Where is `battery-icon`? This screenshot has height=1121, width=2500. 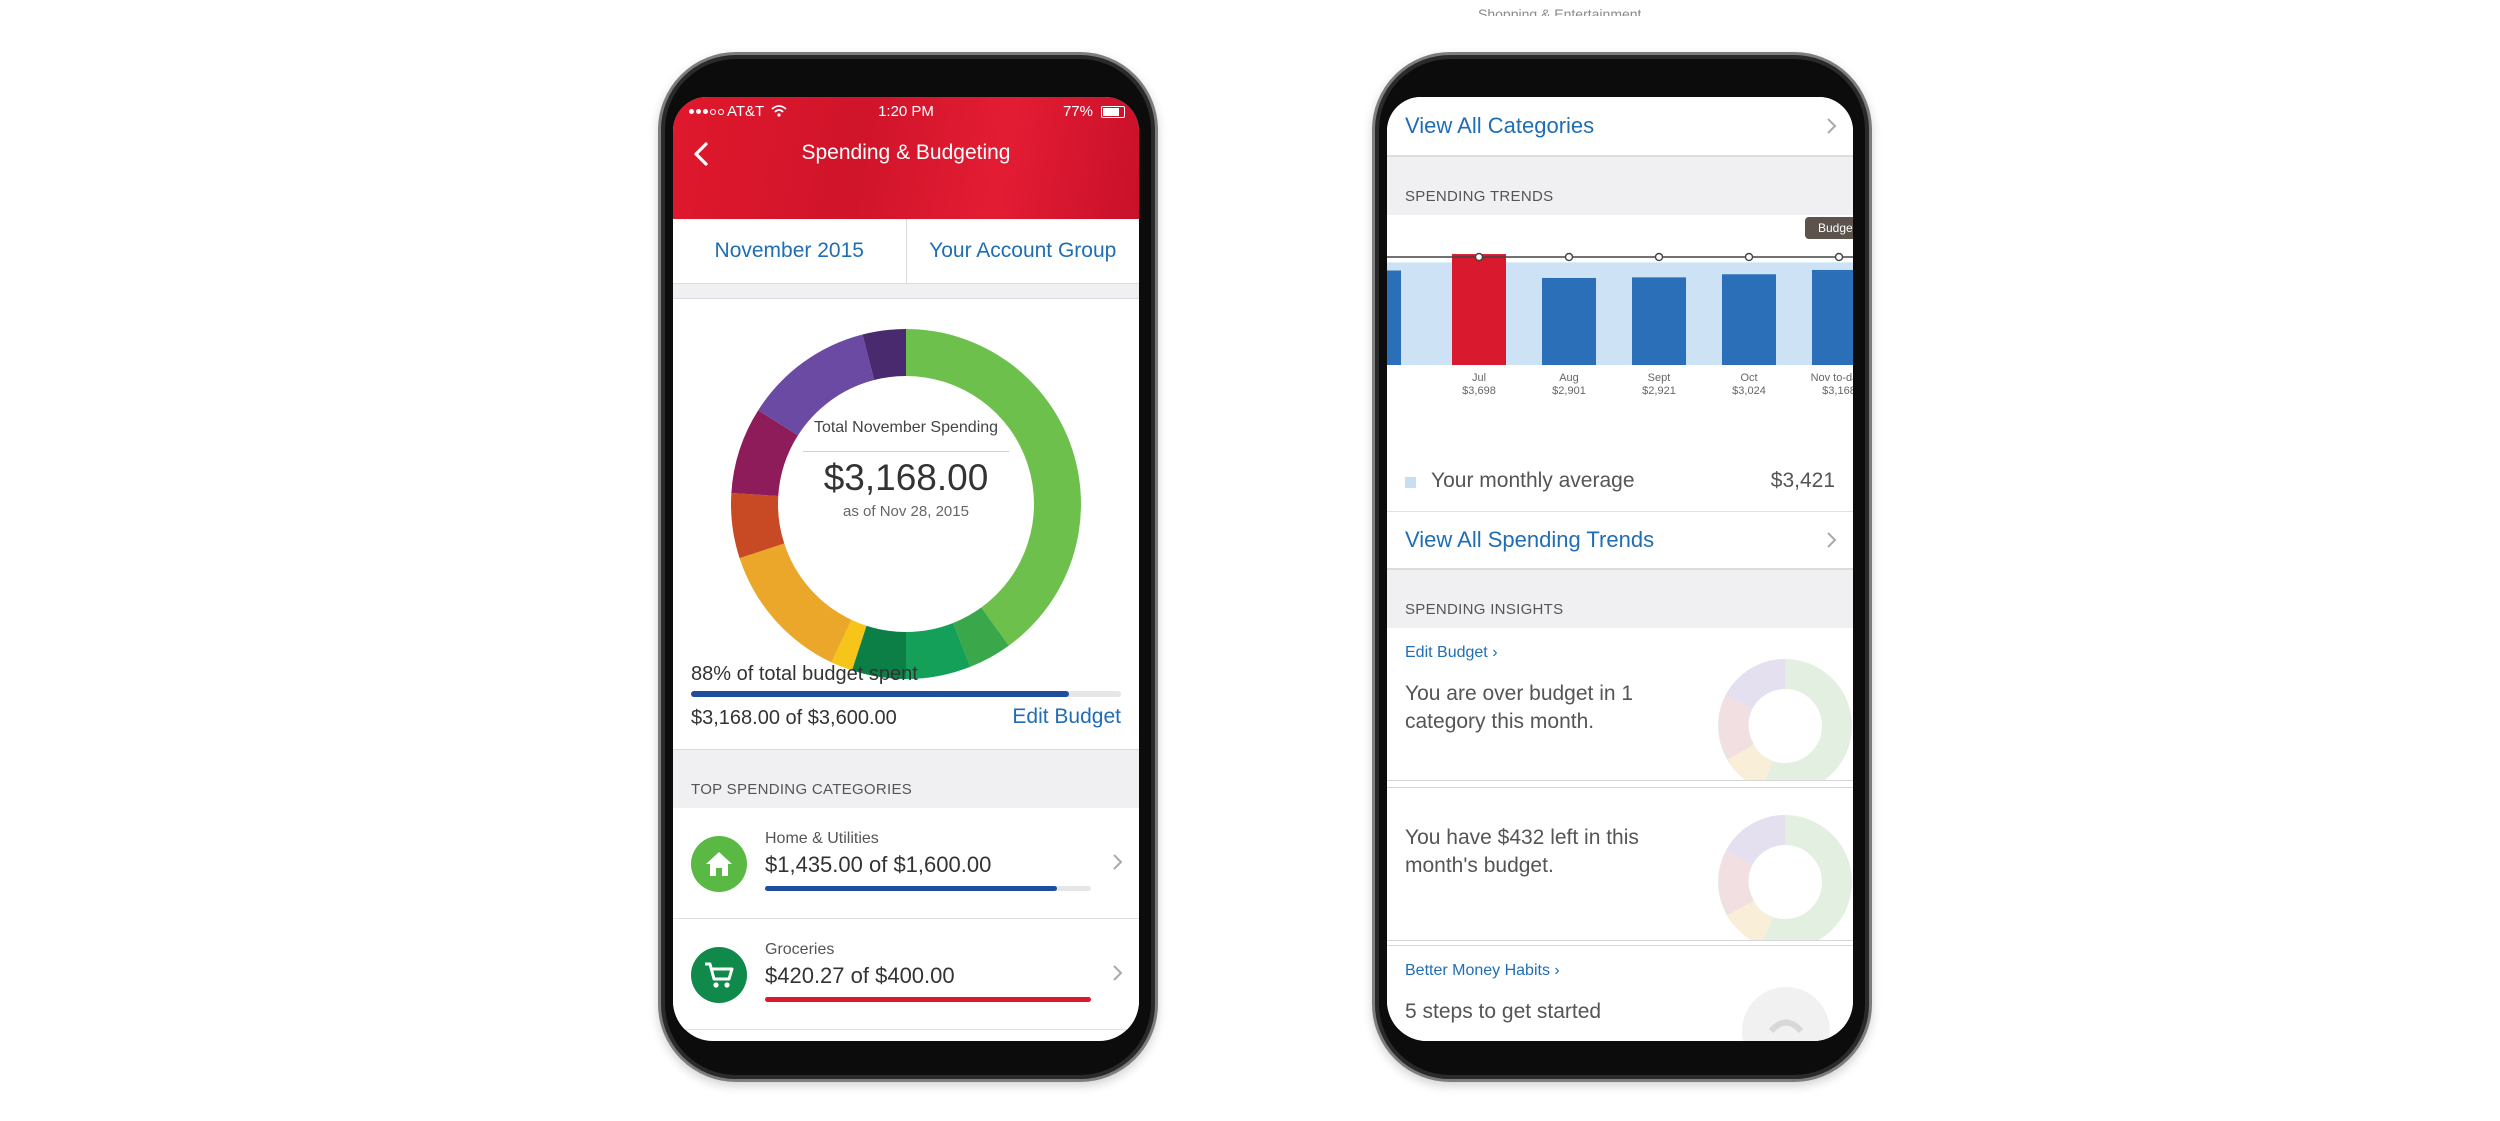 battery-icon is located at coordinates (1113, 112).